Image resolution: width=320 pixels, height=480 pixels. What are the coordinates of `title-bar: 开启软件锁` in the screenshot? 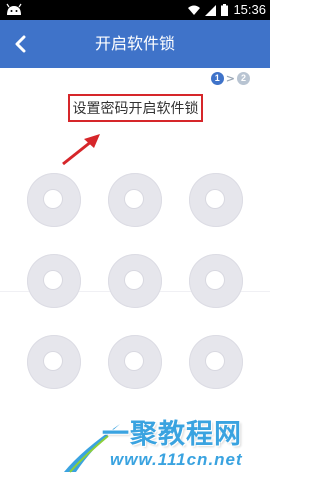 It's located at (135, 44).